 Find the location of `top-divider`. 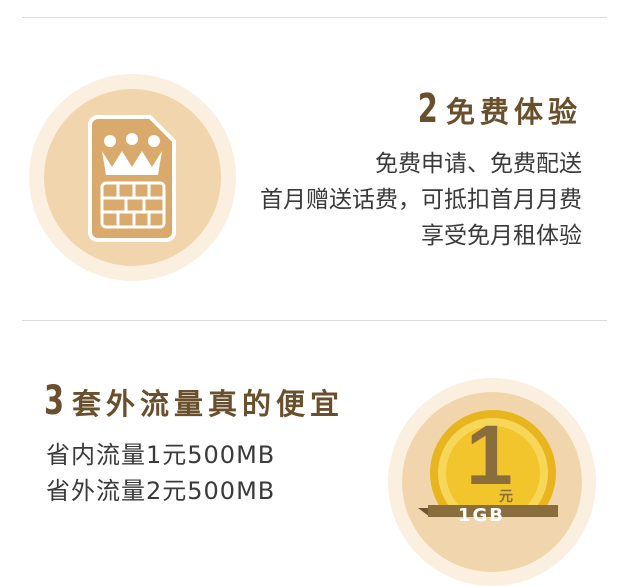

top-divider is located at coordinates (314, 17).